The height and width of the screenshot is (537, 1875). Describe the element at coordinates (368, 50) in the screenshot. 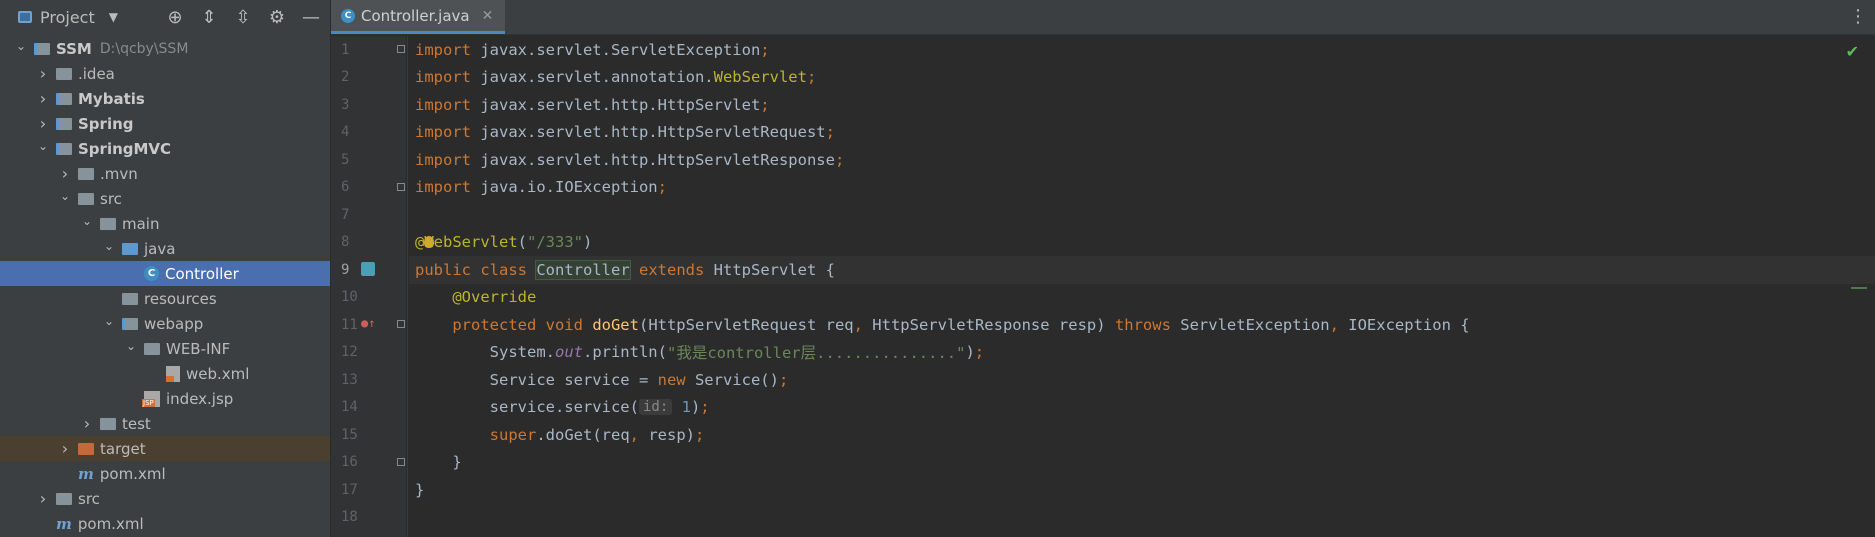

I see `line-number: 1` at that location.